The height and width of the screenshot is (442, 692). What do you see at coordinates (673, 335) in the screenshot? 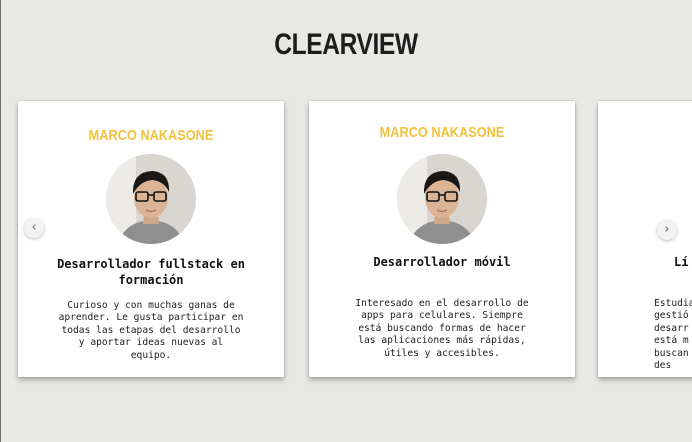
I see `member-description: Estudia gestió desarr está m buscan des` at bounding box center [673, 335].